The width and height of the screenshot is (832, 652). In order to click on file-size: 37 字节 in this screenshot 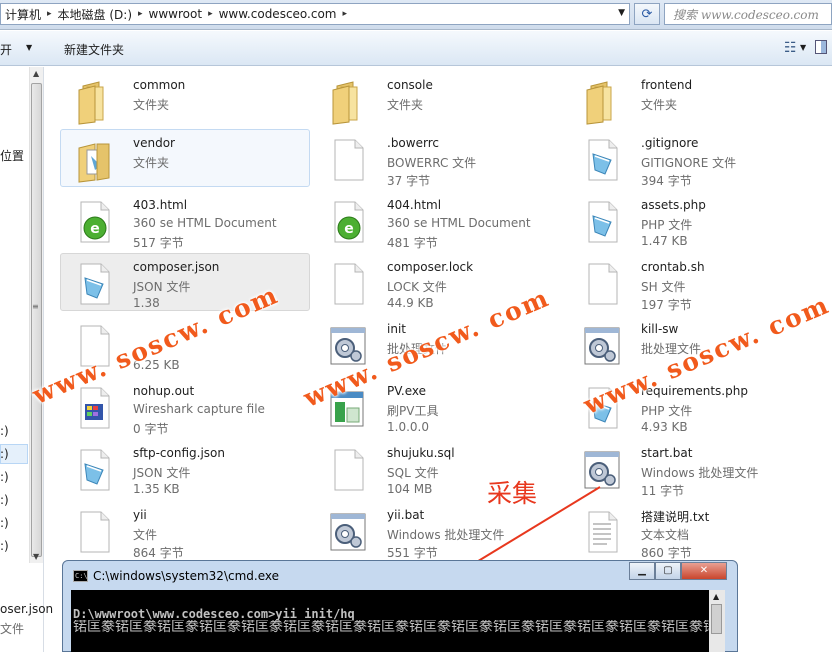, I will do `click(409, 181)`.